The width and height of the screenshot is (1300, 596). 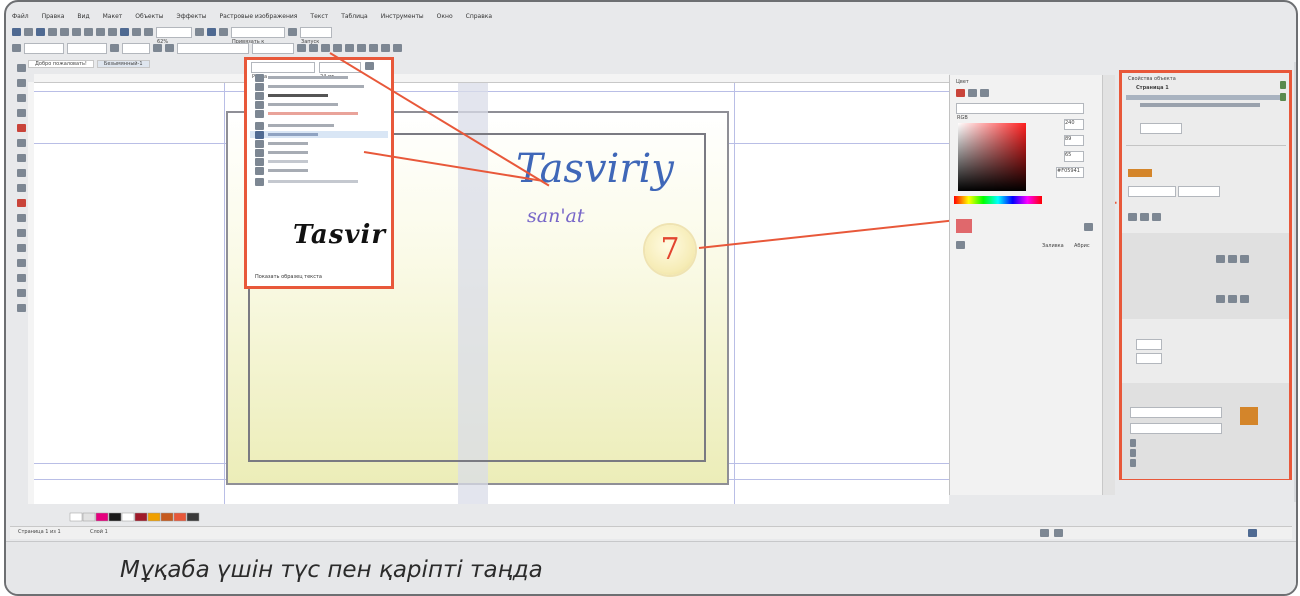 What do you see at coordinates (258, 35) in the screenshot?
I see `snap-to-select: Привязать к` at bounding box center [258, 35].